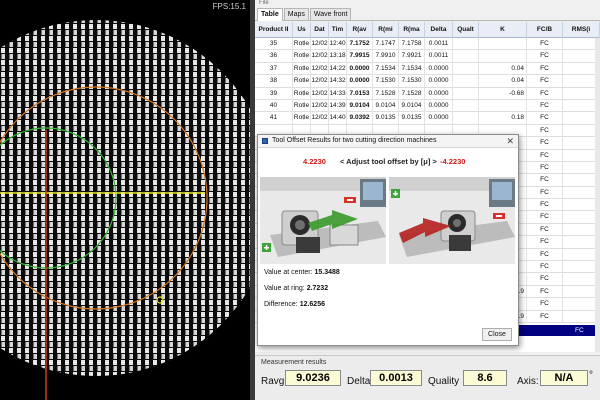 The height and width of the screenshot is (400, 600). I want to click on table-cell: 0.18, so click(503, 118).